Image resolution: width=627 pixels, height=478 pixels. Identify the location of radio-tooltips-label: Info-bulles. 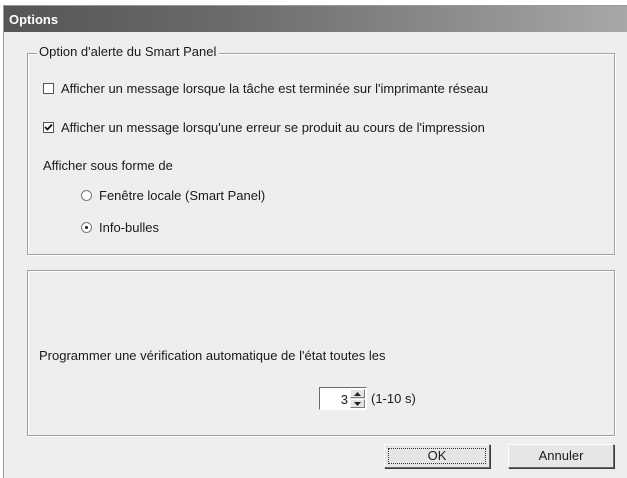
(129, 227).